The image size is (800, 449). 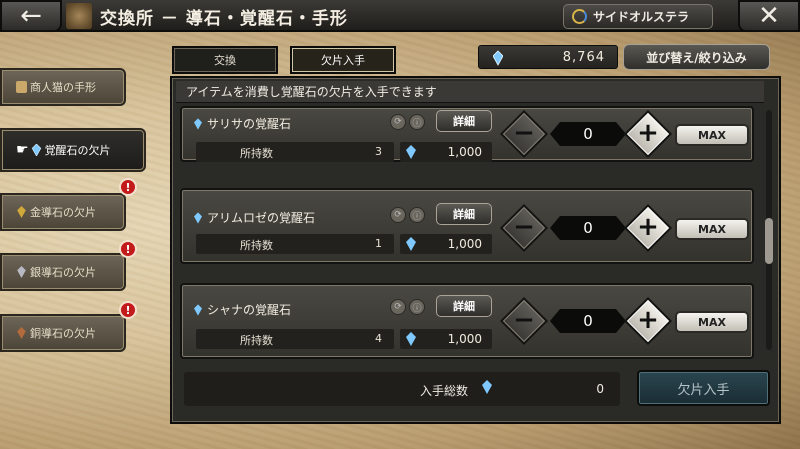 I want to click on back-button: ←, so click(x=31, y=16).